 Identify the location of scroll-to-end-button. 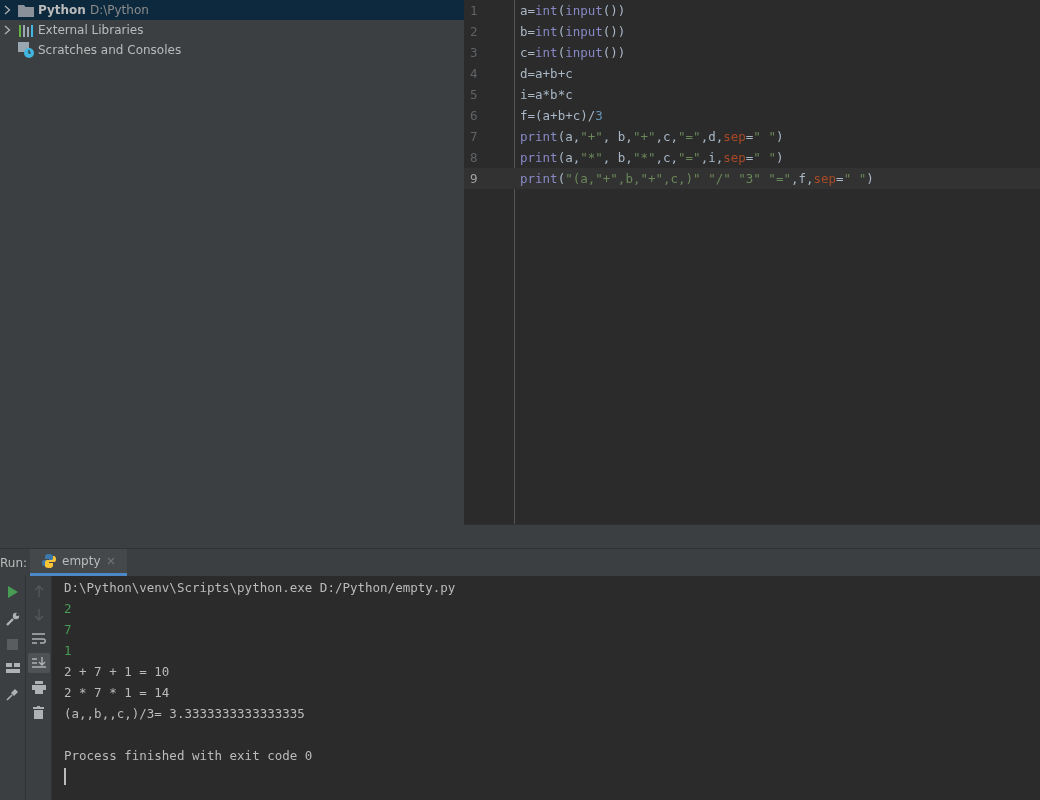
(38, 663).